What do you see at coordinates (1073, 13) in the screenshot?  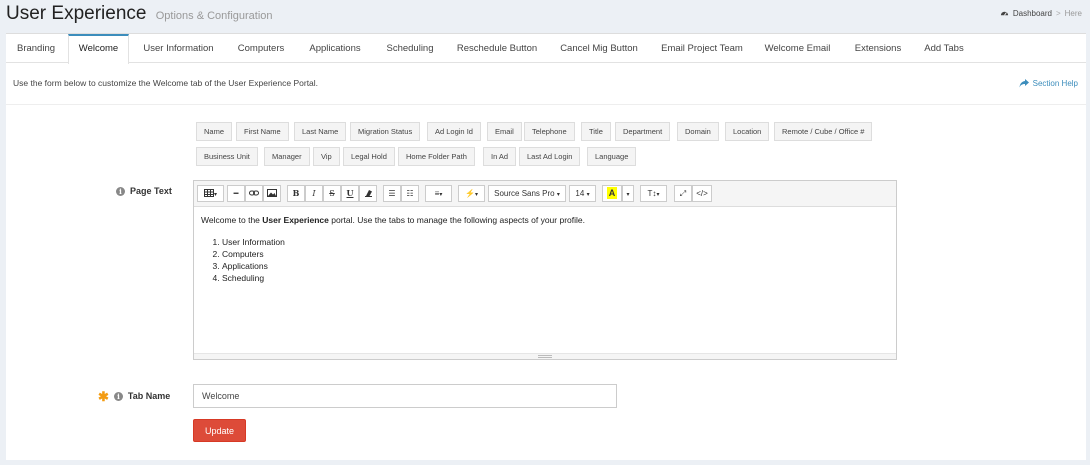 I see `breadcrumb-current: Here` at bounding box center [1073, 13].